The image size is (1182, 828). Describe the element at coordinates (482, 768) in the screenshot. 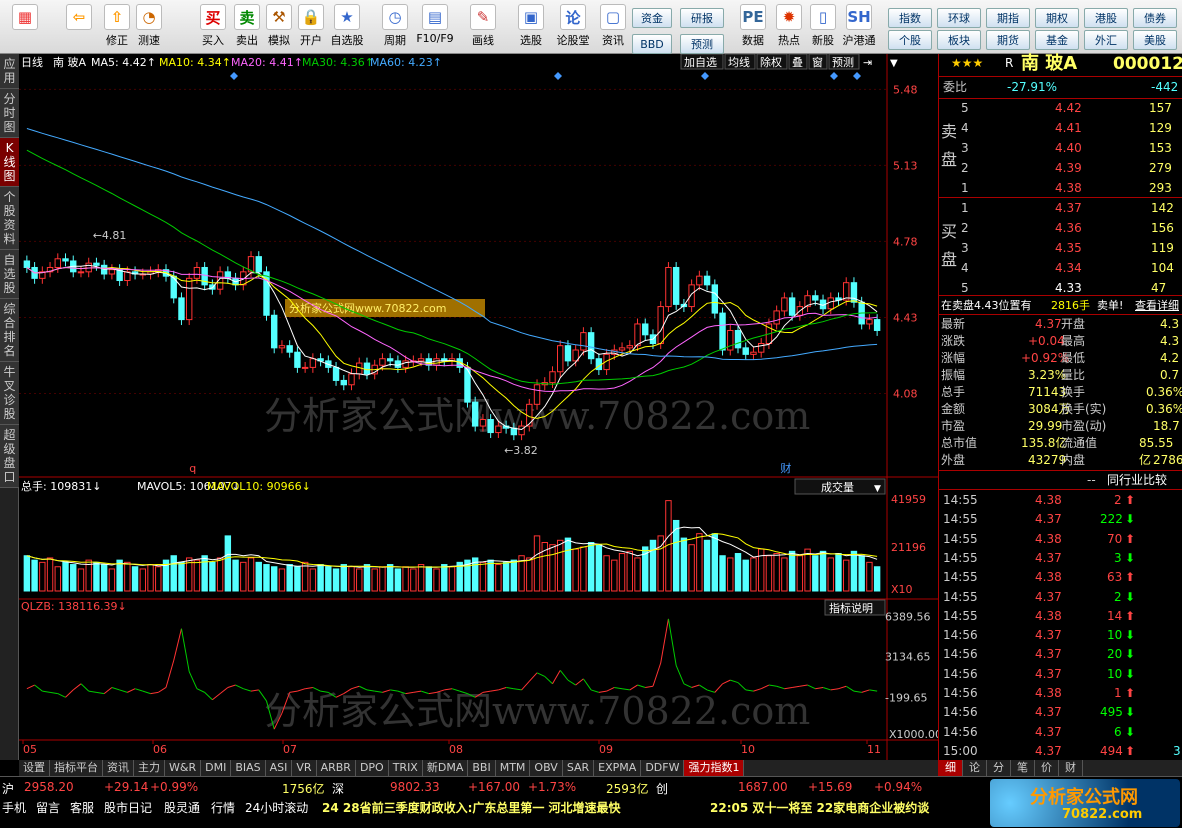

I see `indicator-tab: BBI` at that location.